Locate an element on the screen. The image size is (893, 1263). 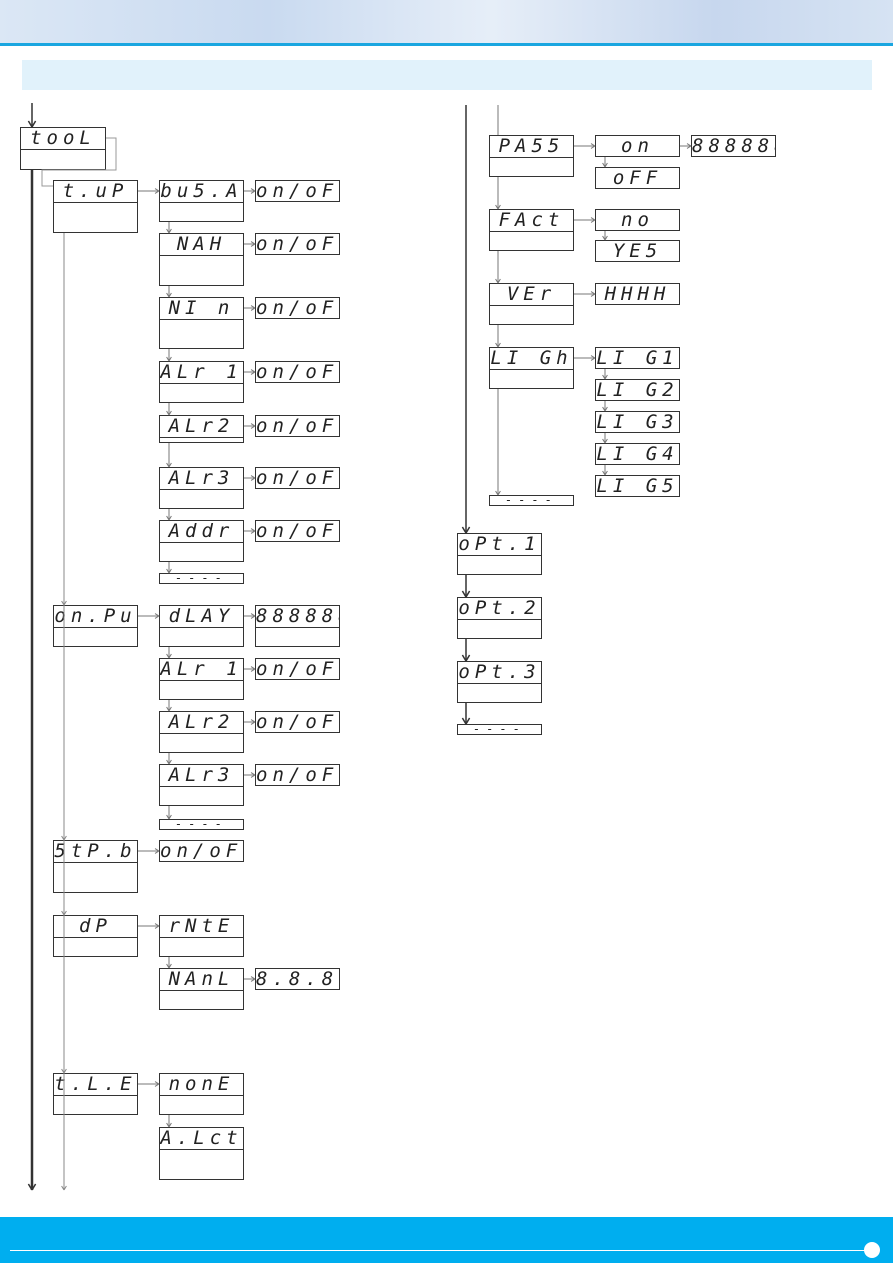
connector is located at coordinates (79, 162).